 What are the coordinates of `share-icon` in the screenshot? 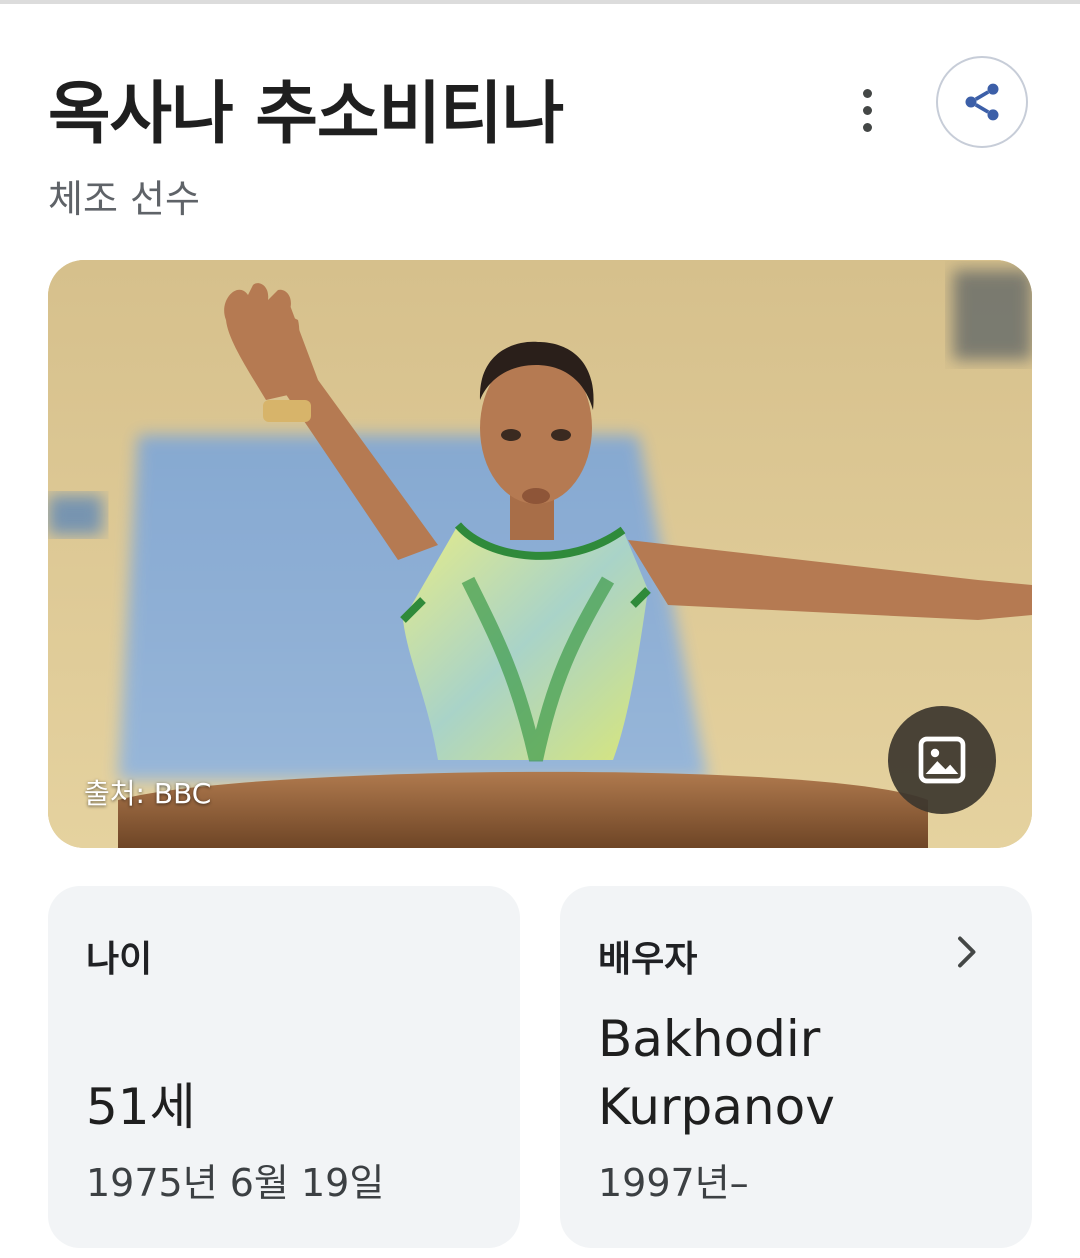 It's located at (982, 102).